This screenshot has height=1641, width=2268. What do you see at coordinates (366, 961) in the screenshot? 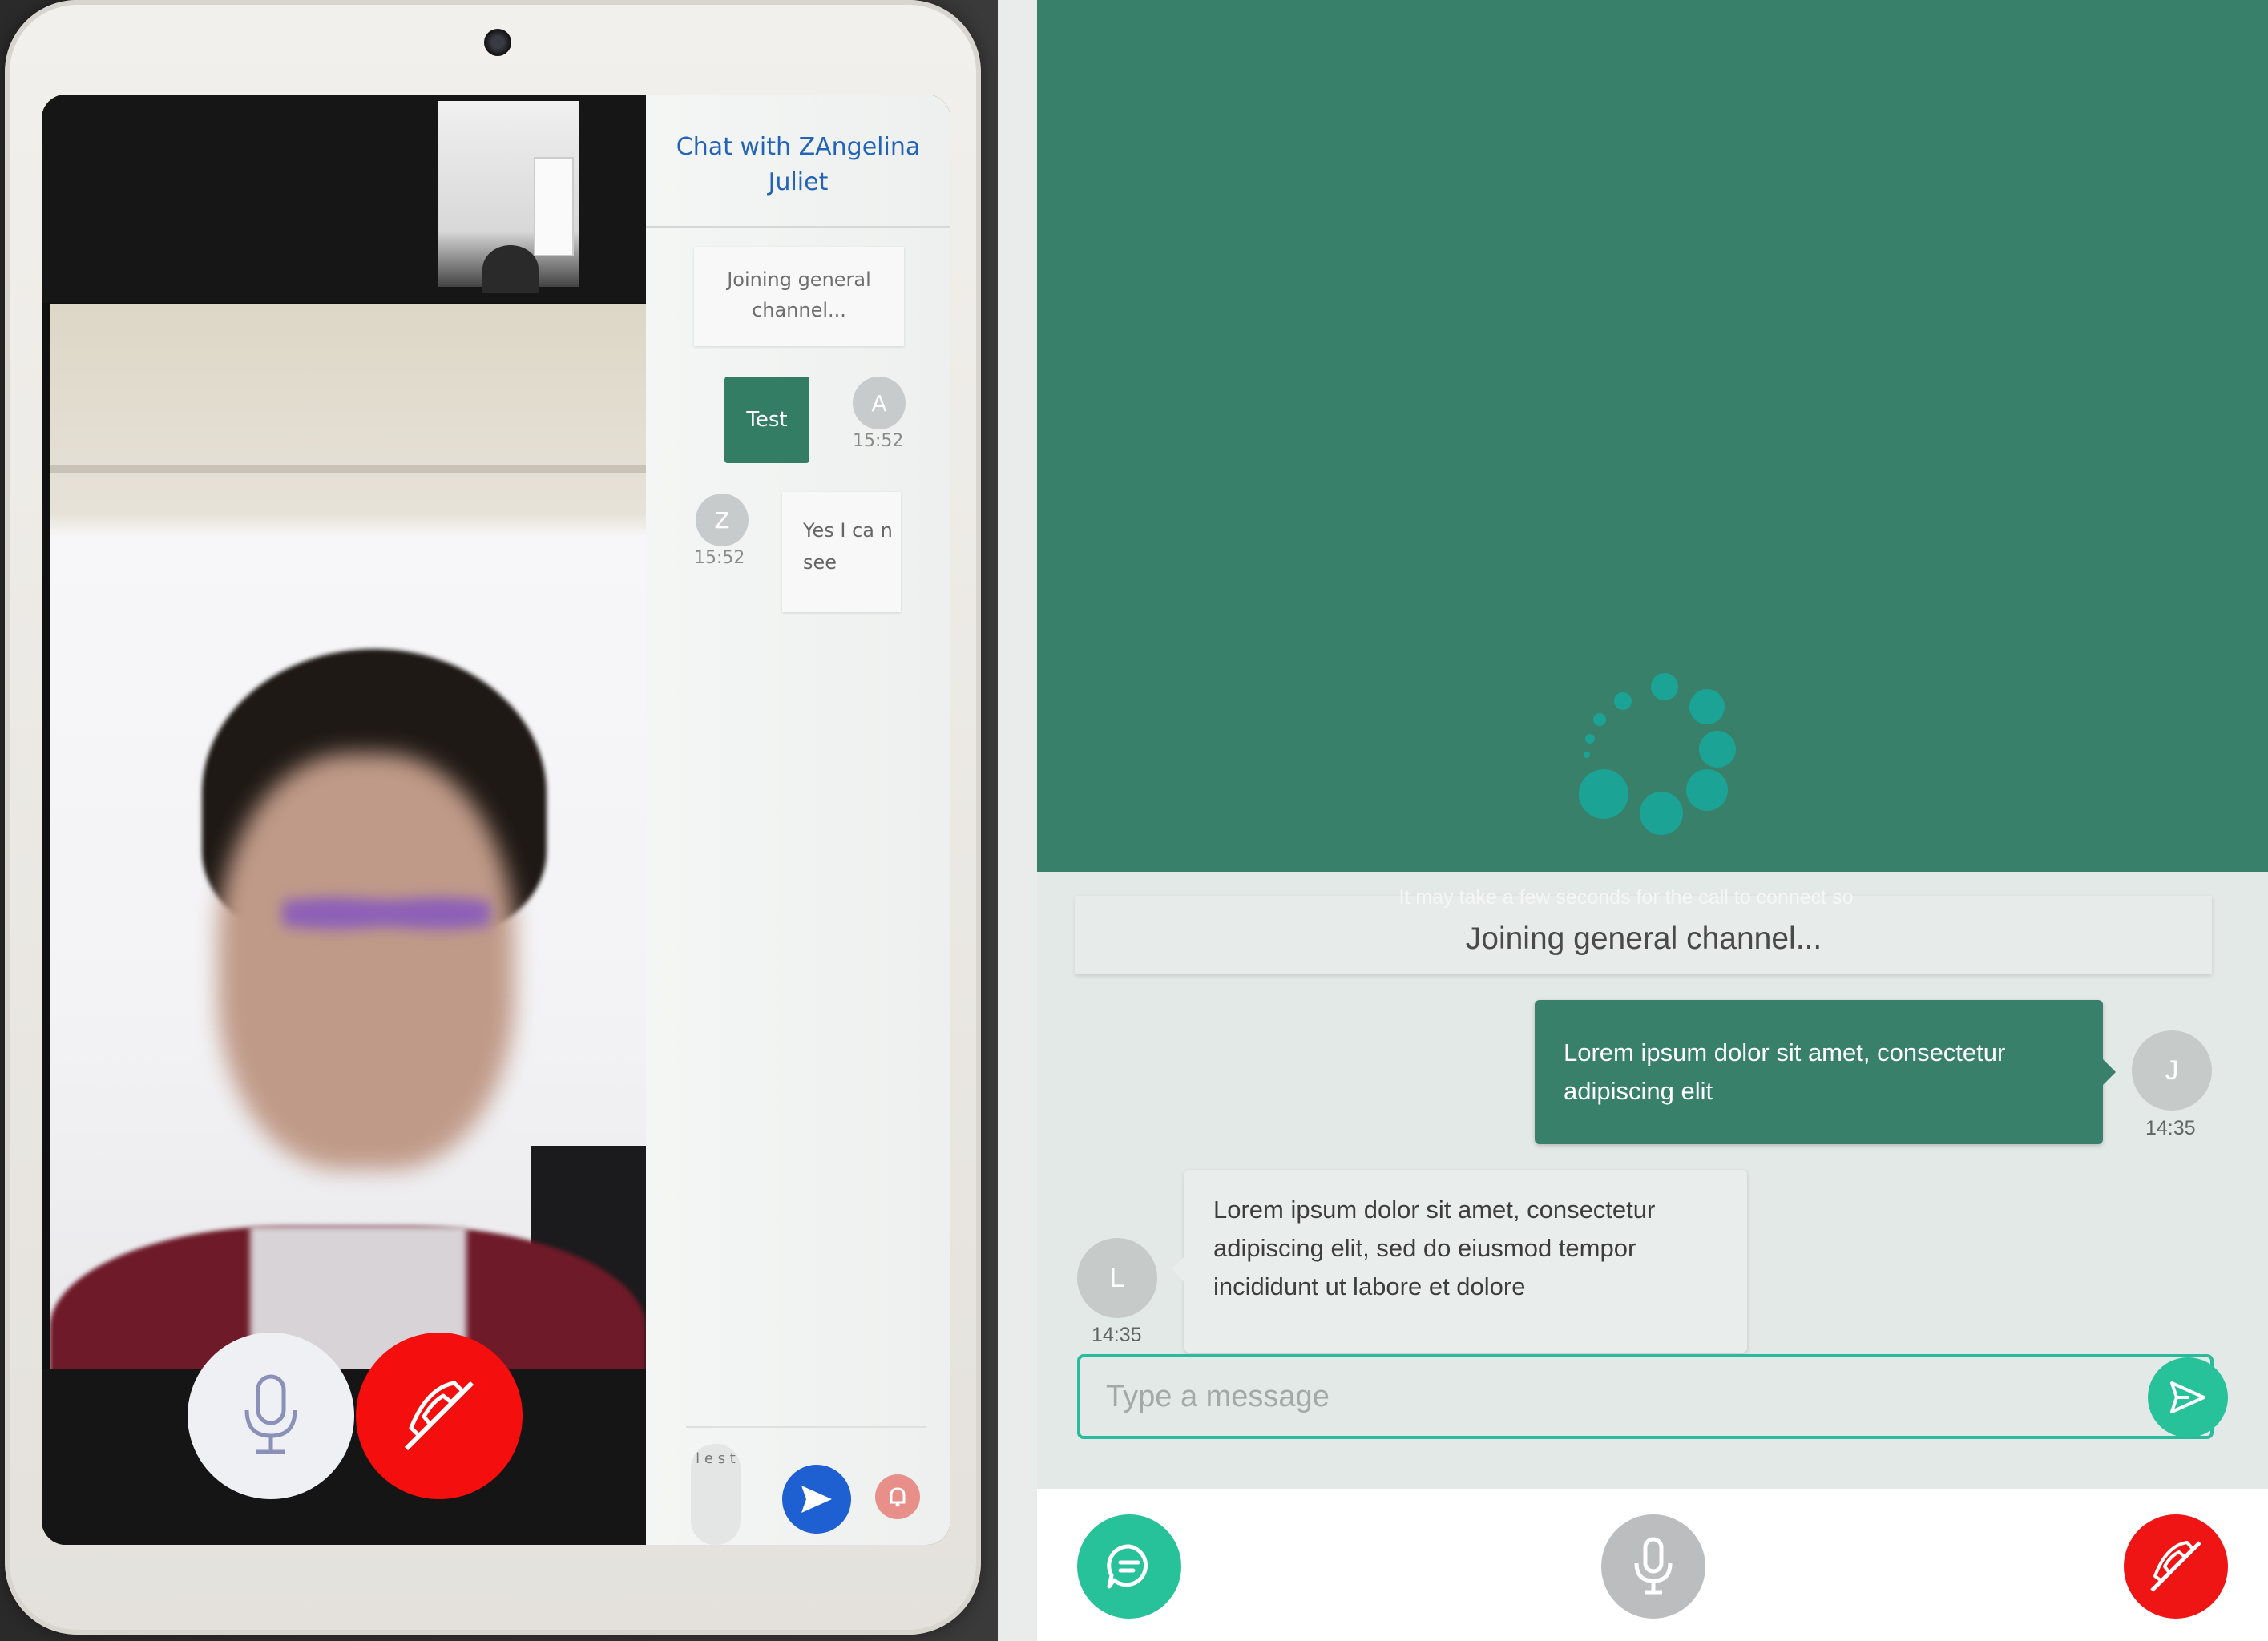
I see `person-face-blurred` at bounding box center [366, 961].